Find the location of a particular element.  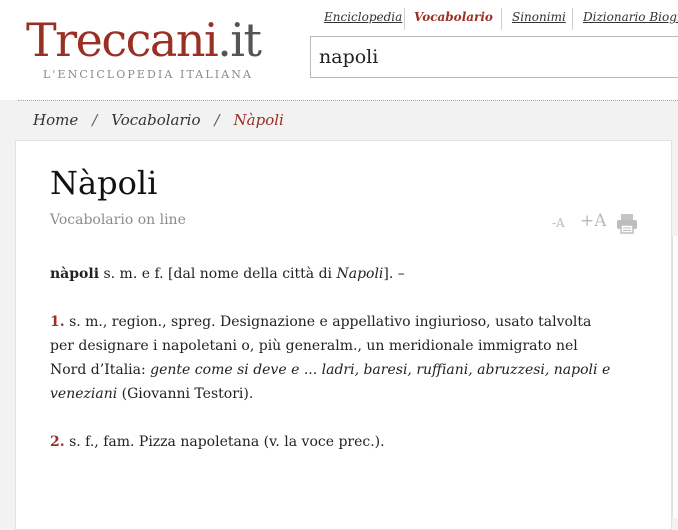

definition-number: 1. is located at coordinates (57, 322).